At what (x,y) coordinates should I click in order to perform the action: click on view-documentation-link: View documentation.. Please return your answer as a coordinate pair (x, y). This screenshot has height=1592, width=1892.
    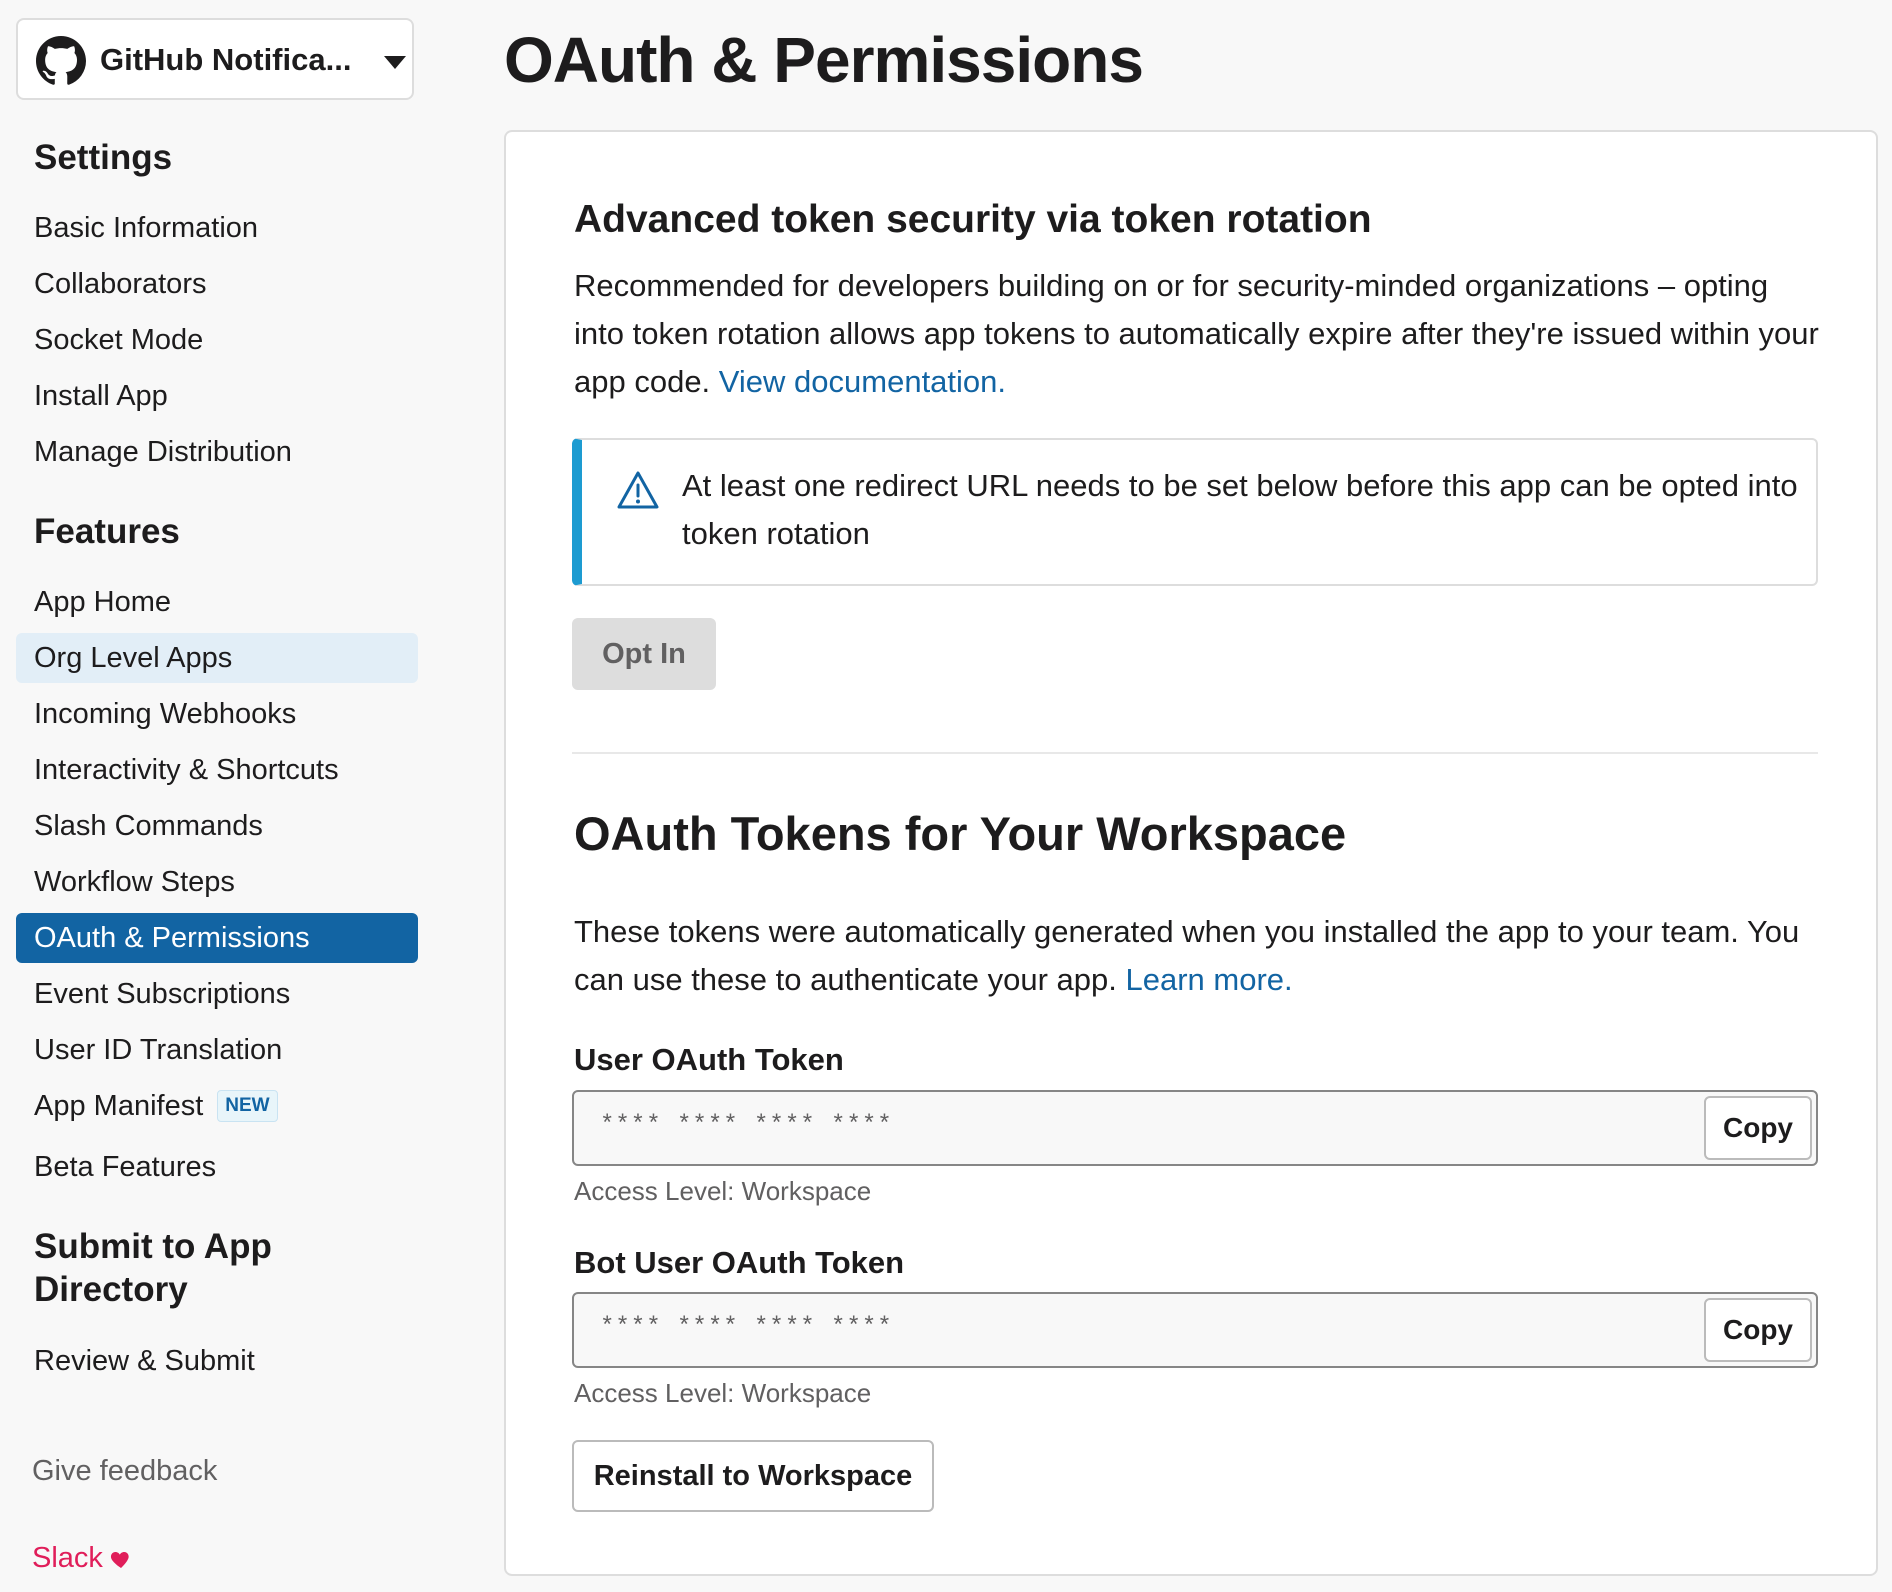
    Looking at the image, I should click on (862, 381).